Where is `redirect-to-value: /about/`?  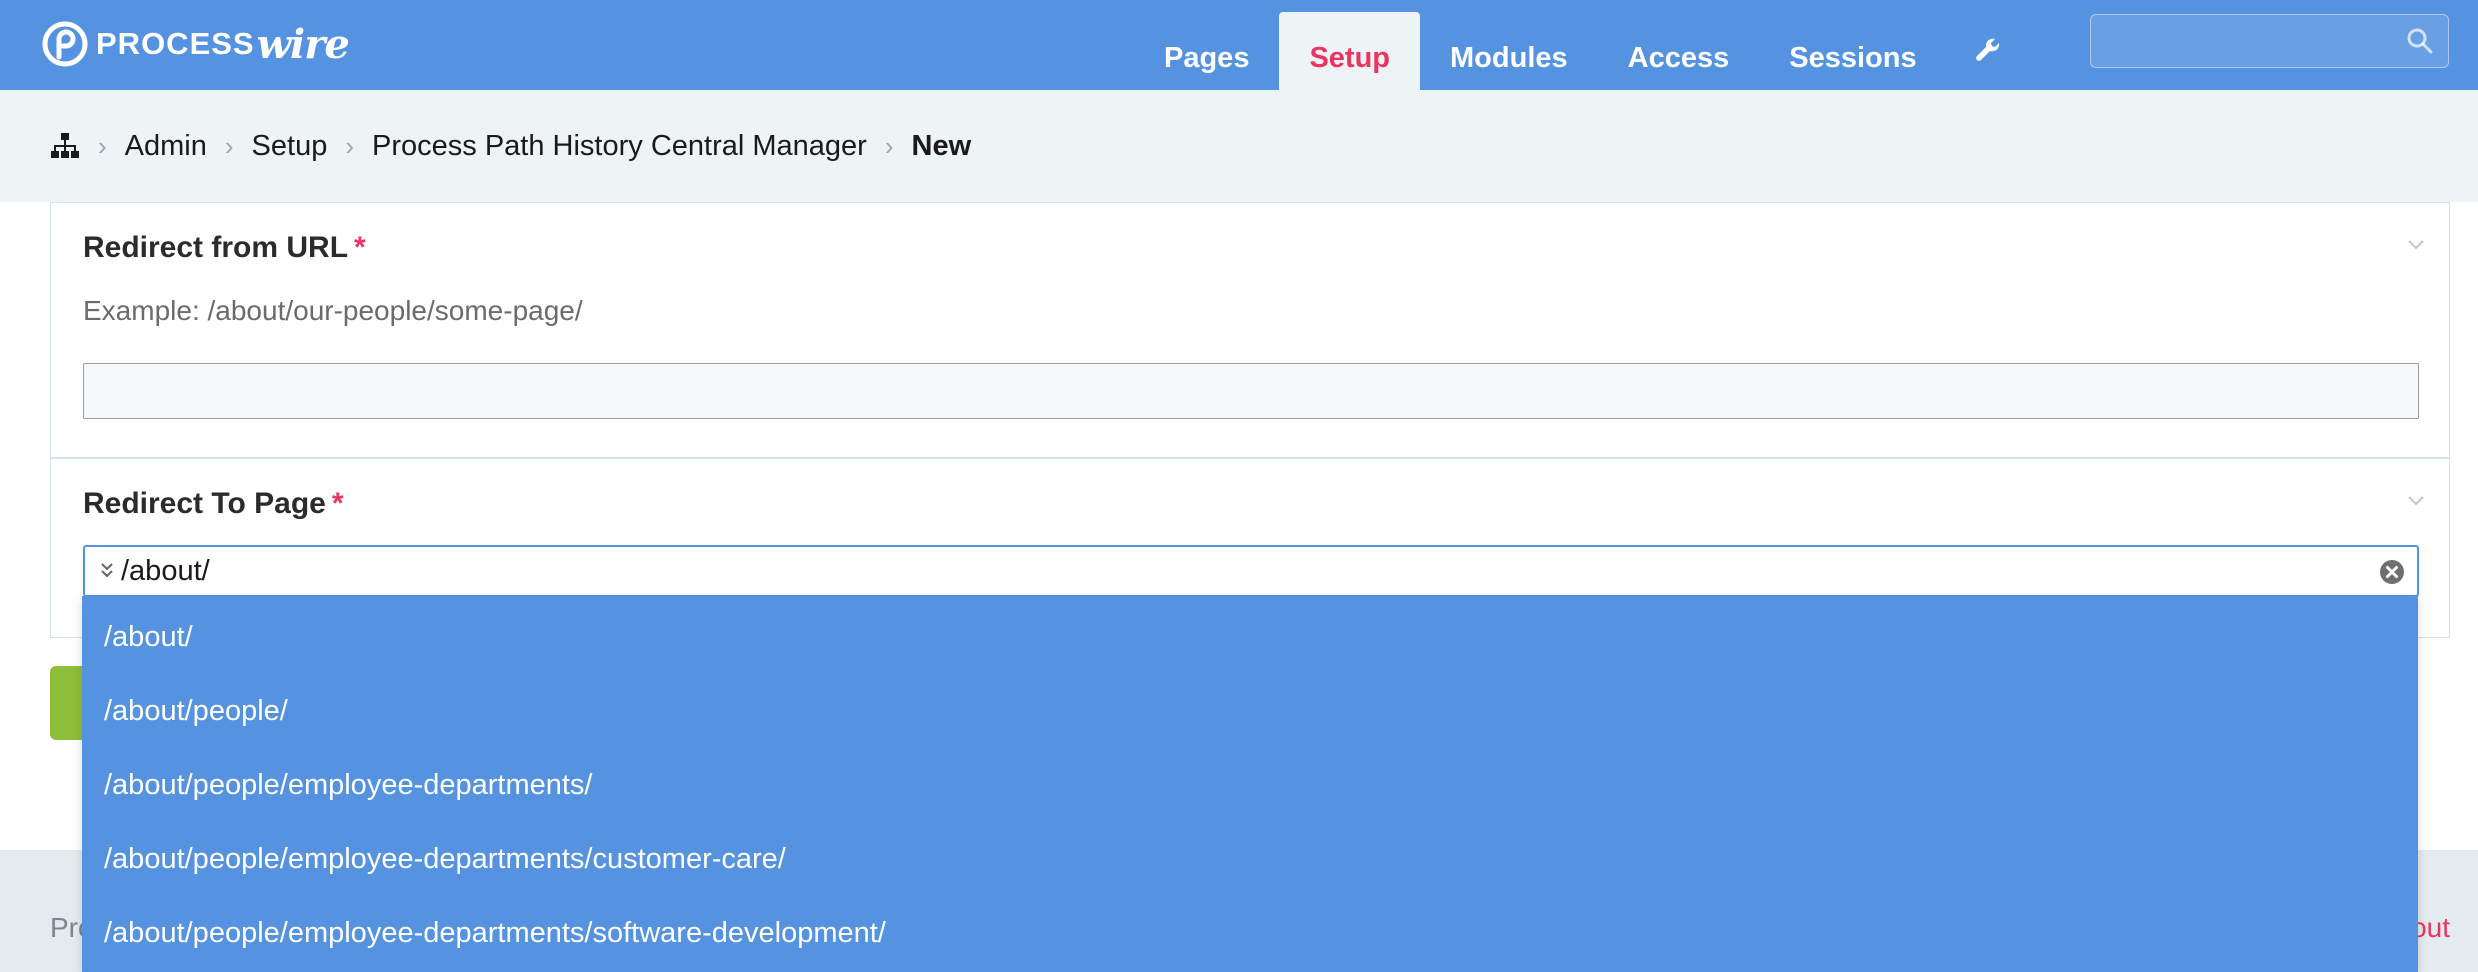 redirect-to-value: /about/ is located at coordinates (165, 571).